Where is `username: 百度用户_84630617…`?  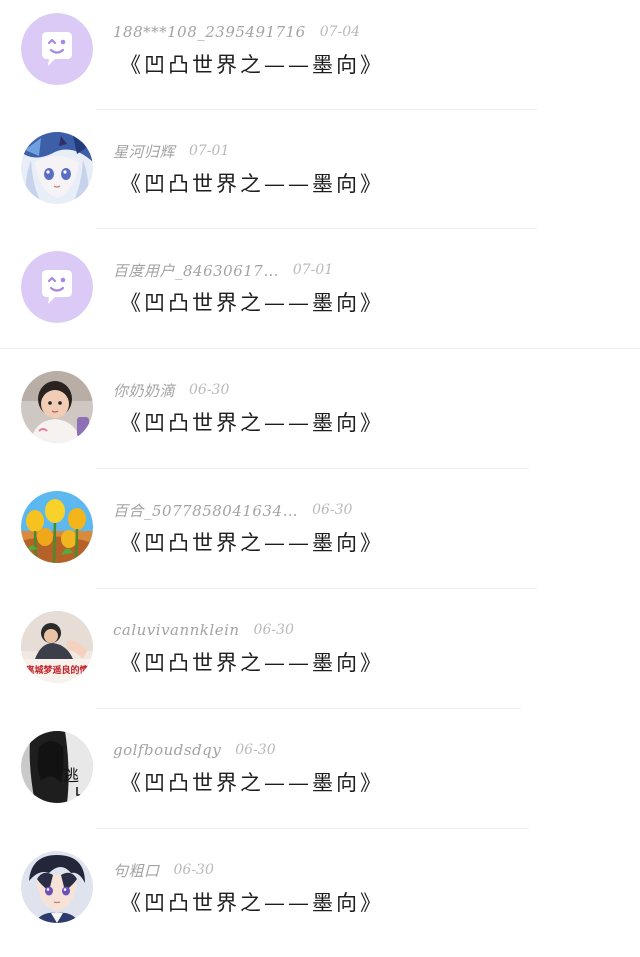
username: 百度用户_84630617… is located at coordinates (196, 270).